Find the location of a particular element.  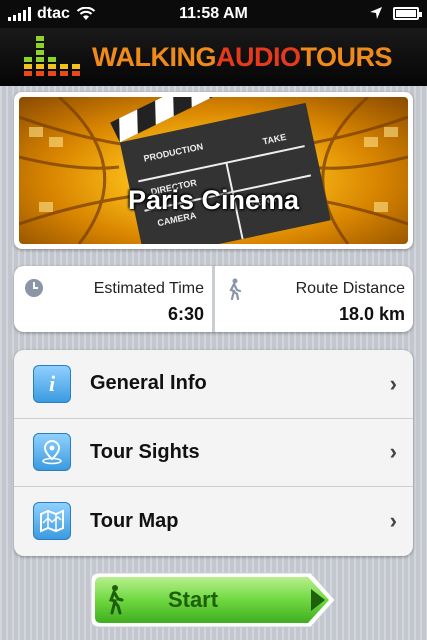

equalizer-logo-icon is located at coordinates (52, 56).